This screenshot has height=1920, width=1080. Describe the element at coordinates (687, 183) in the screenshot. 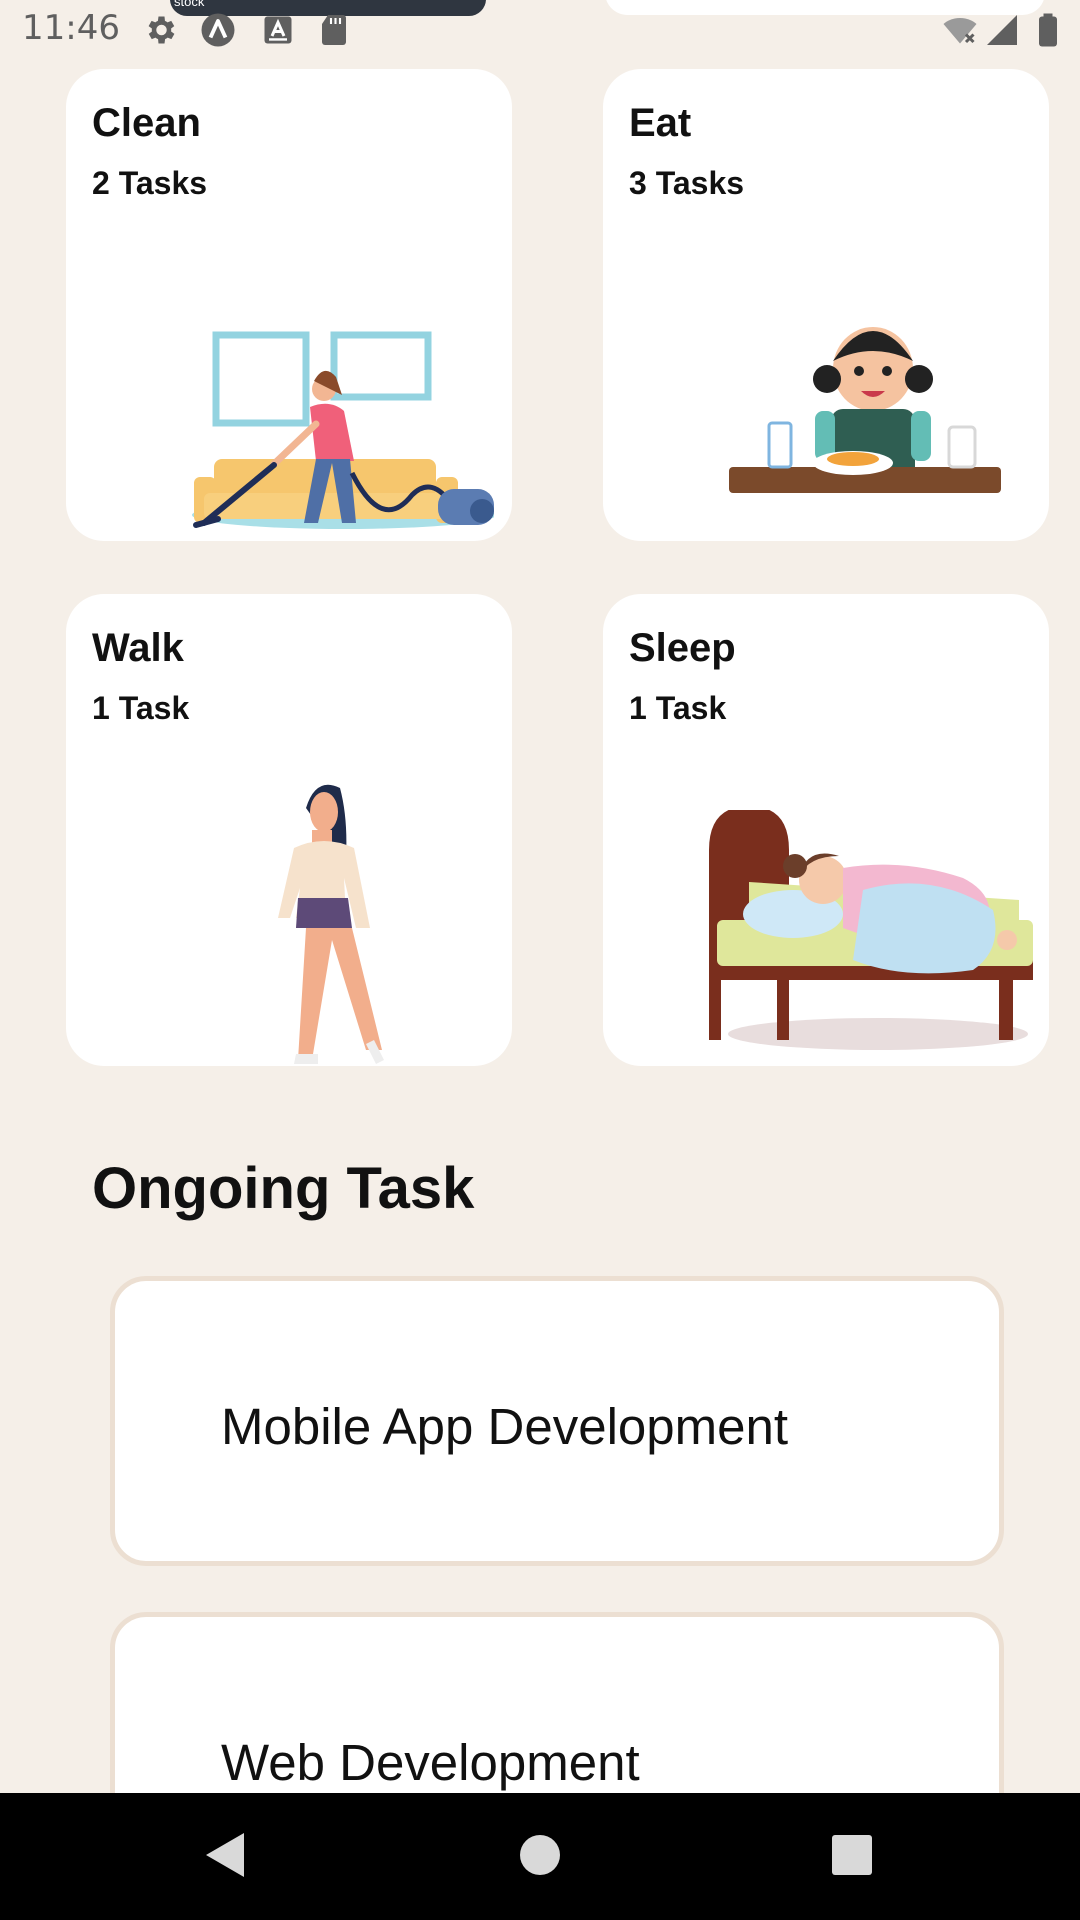

I see `category-count: 3 Tasks` at that location.